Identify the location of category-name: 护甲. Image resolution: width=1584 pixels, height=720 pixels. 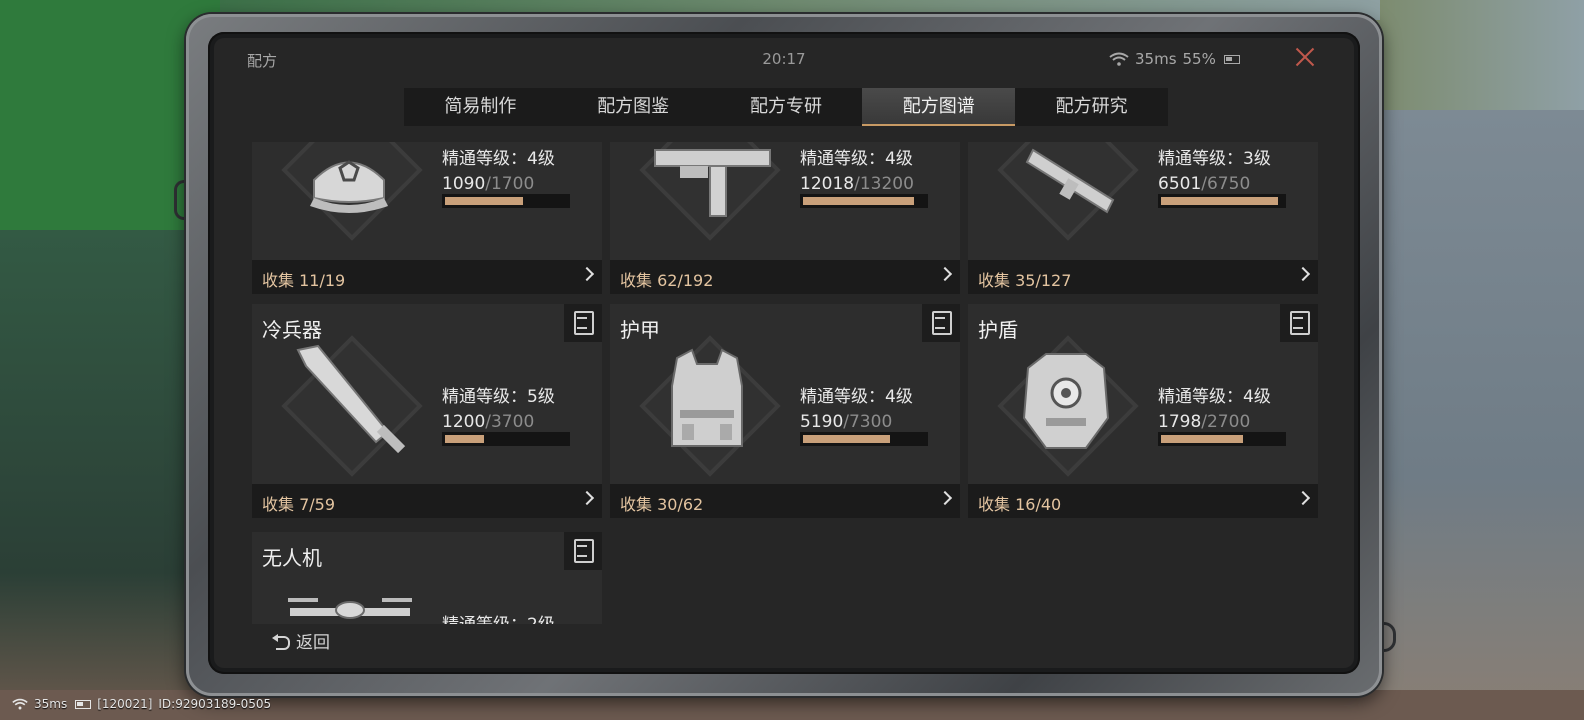
(640, 330).